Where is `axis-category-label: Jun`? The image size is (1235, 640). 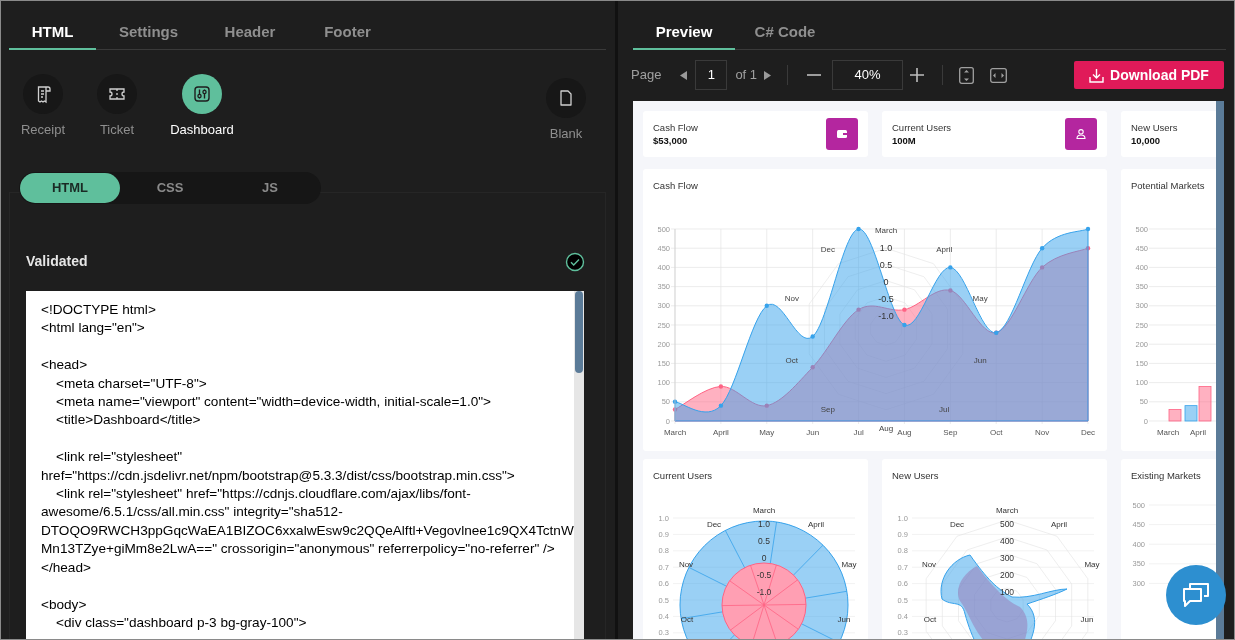
axis-category-label: Jun is located at coordinates (813, 432).